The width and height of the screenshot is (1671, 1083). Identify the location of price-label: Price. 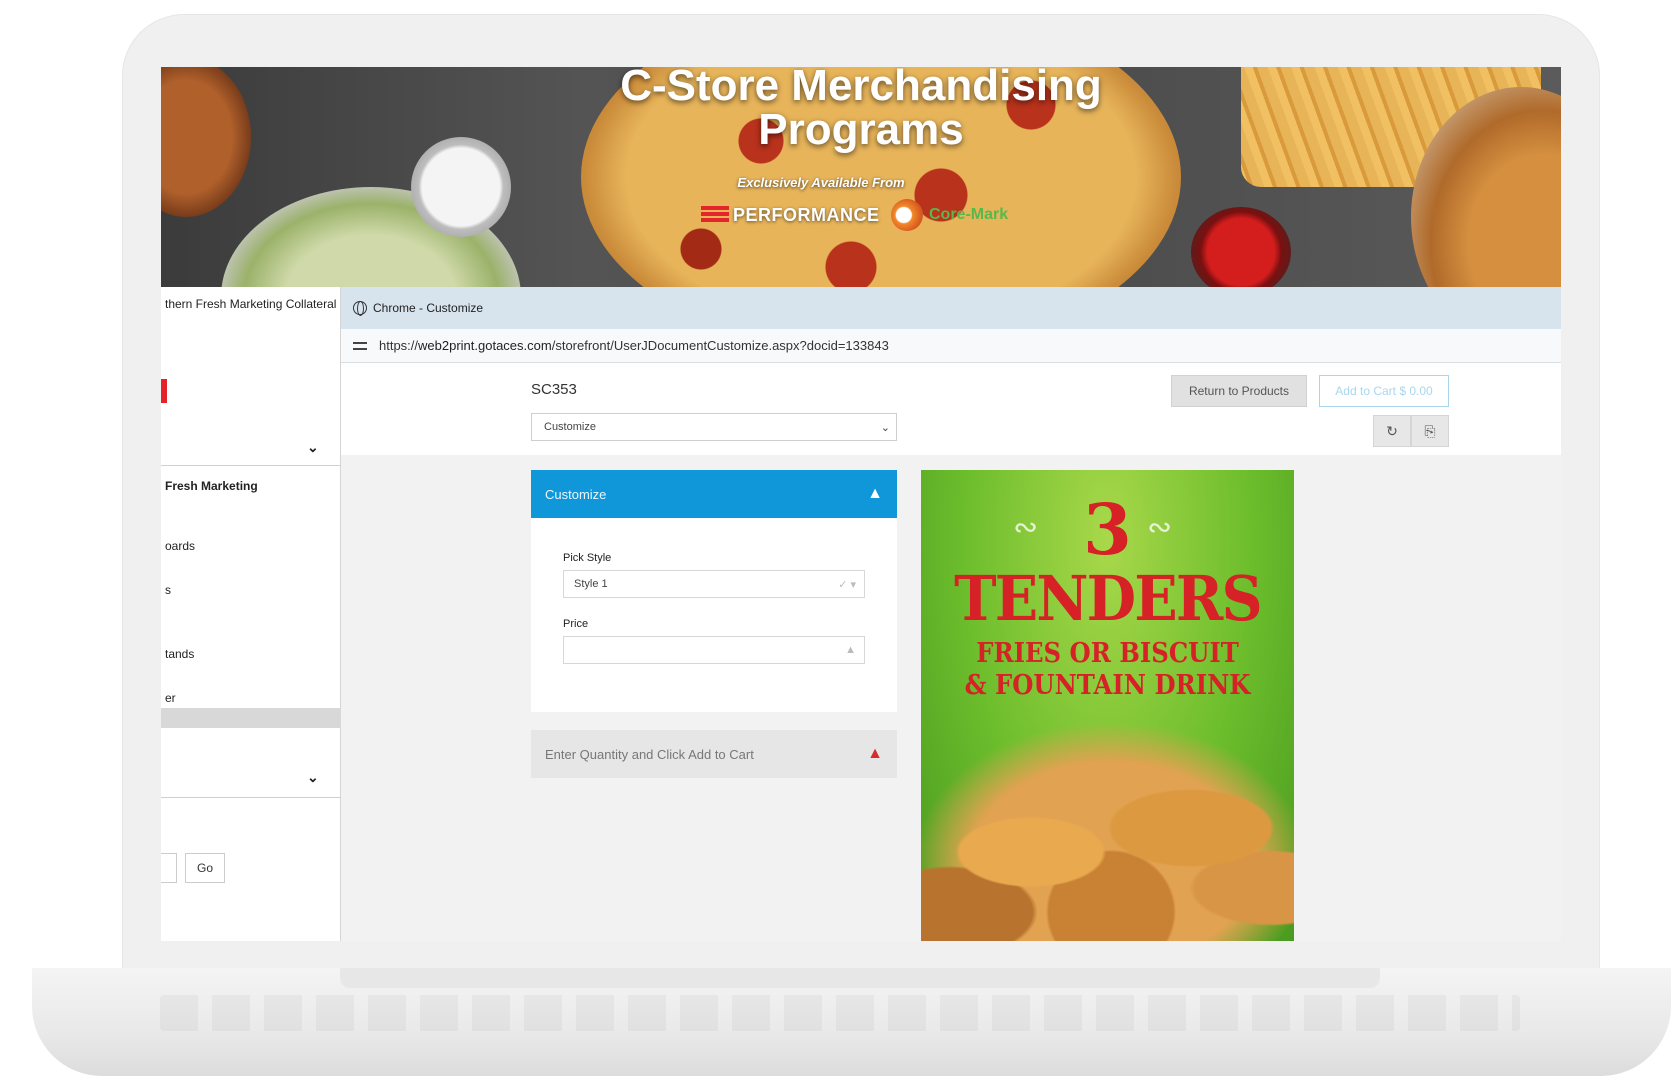
(576, 624).